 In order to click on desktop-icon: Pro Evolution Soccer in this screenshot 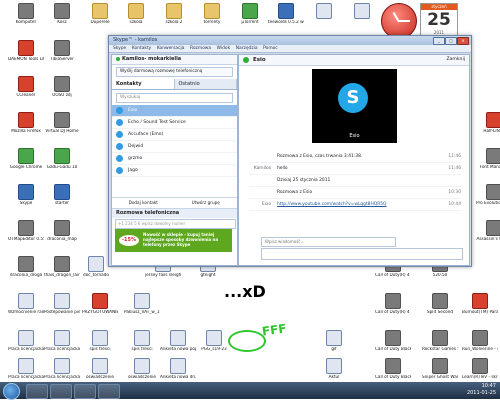, I will do `click(488, 195)`.